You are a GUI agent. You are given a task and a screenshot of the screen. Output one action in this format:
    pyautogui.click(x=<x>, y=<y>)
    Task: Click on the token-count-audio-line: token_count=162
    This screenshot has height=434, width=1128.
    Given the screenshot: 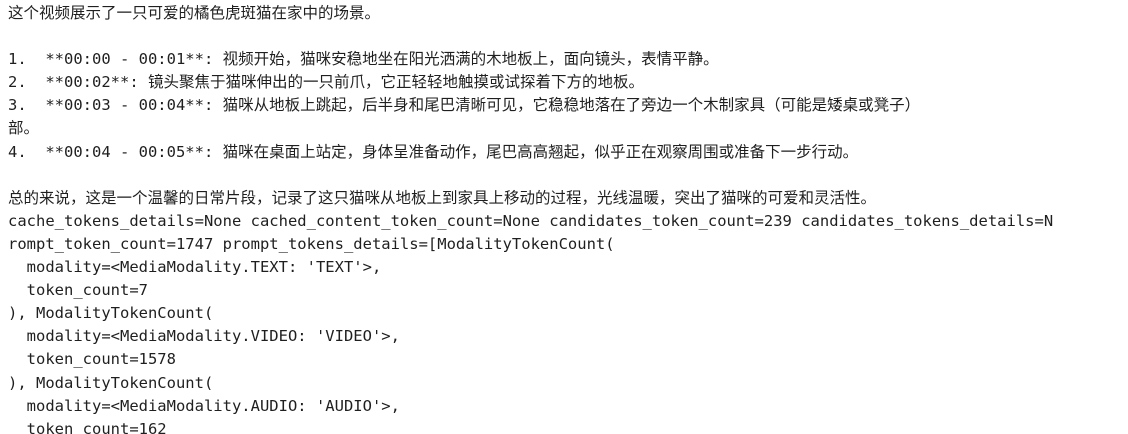 What is the action you would take?
    pyautogui.click(x=87, y=426)
    